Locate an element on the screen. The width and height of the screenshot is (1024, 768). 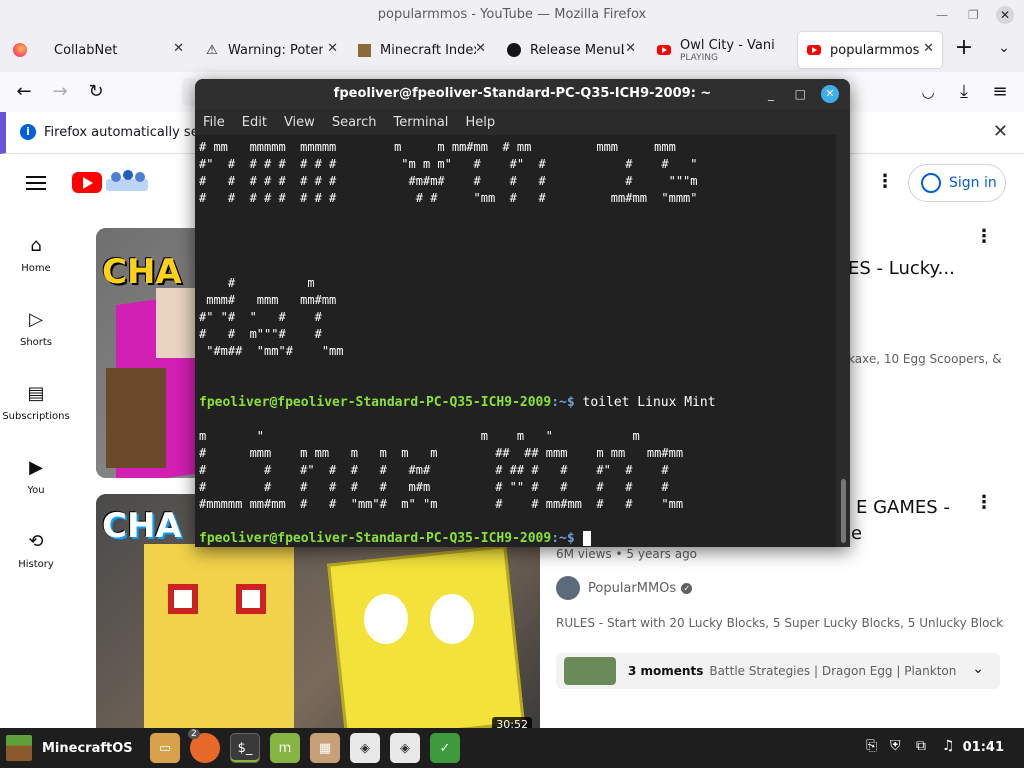
sidebar-item-subscriptions: ▤ Subscriptions is located at coordinates (36, 402).